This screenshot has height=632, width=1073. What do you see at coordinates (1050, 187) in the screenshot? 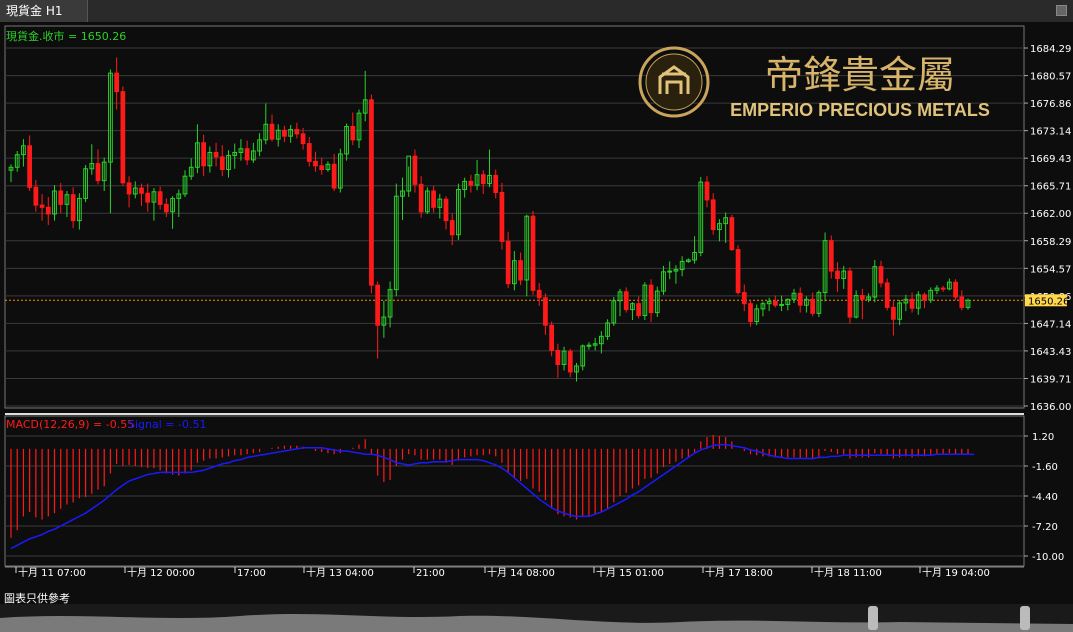
I see `price-tick-label: 1665.71` at bounding box center [1050, 187].